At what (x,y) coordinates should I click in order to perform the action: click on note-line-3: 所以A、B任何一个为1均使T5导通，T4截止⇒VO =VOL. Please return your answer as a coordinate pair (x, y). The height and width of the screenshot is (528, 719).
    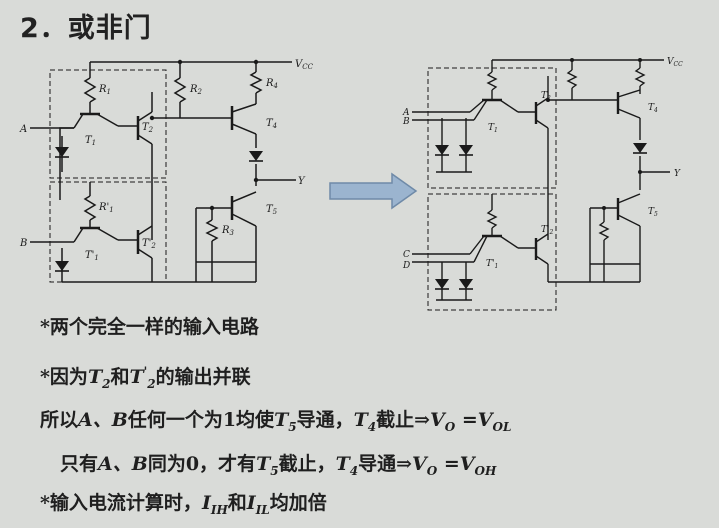
    Looking at the image, I should click on (276, 421).